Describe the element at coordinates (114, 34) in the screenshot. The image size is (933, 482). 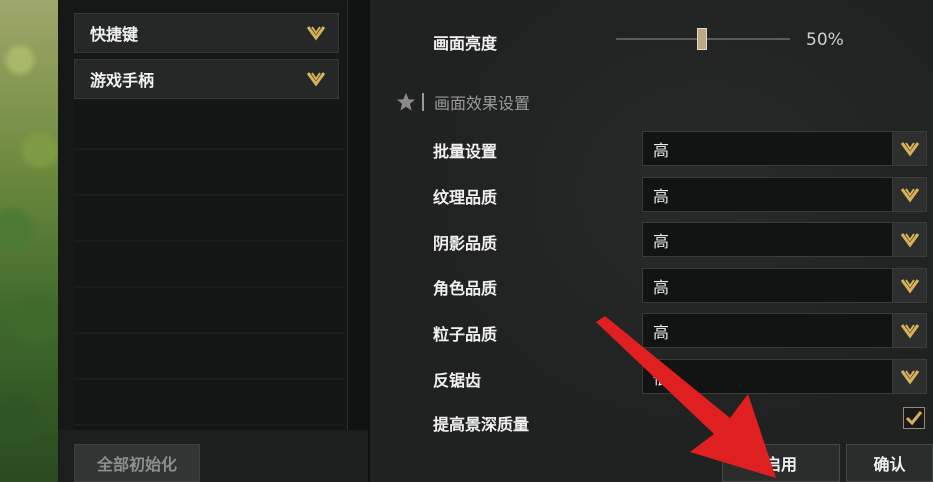
I see `menu-item-label: 快捷键` at that location.